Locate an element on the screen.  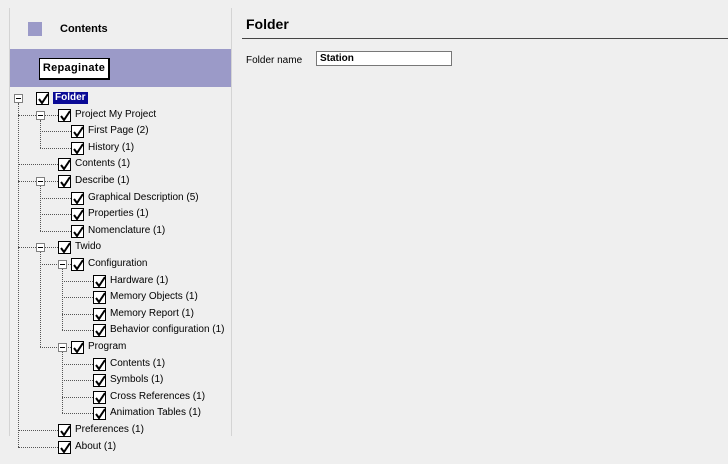
tree-item-label: Animation Tables (1) is located at coordinates (155, 413).